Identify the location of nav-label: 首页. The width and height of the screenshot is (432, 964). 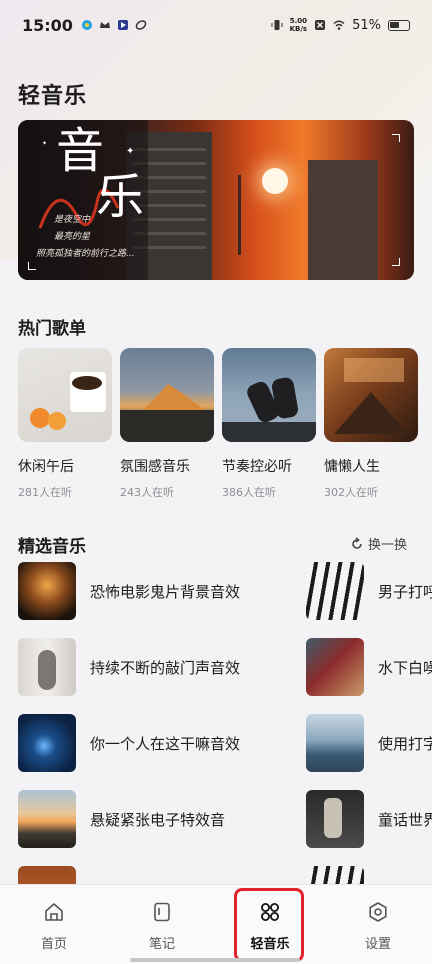
(53, 944).